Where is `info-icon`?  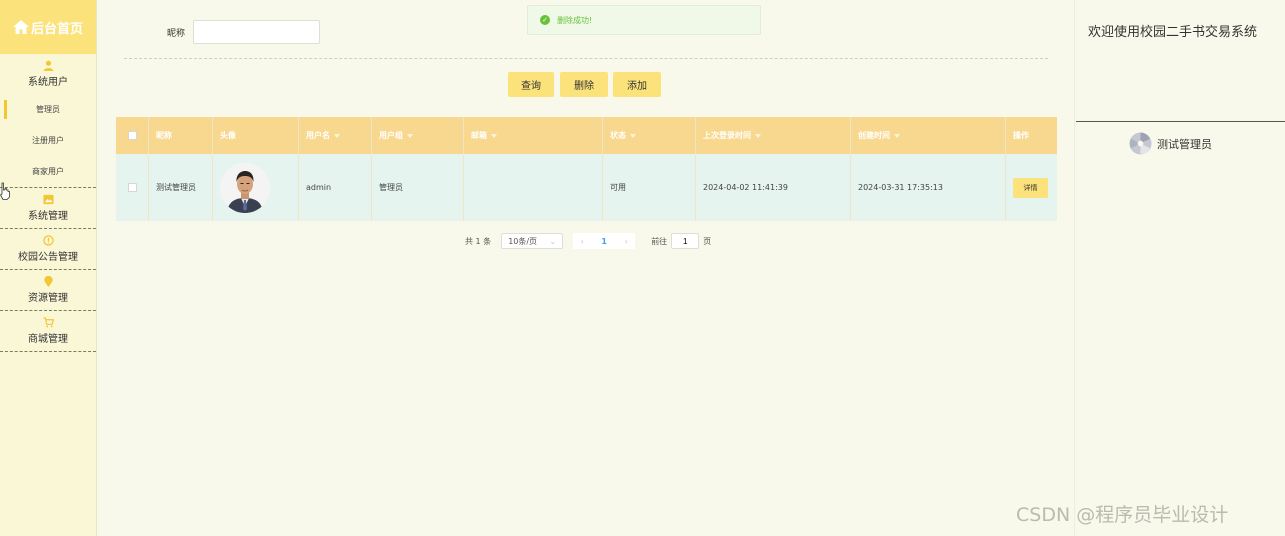 info-icon is located at coordinates (48, 240).